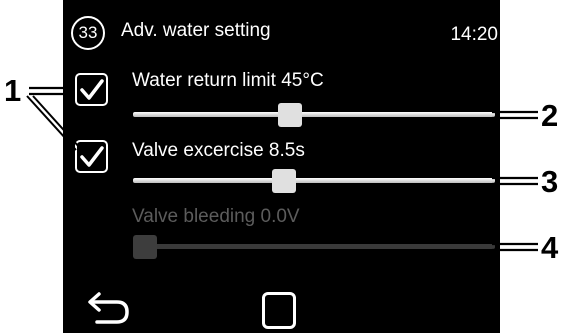 The height and width of the screenshot is (333, 563). Describe the element at coordinates (13, 90) in the screenshot. I see `callout-1: 1` at that location.